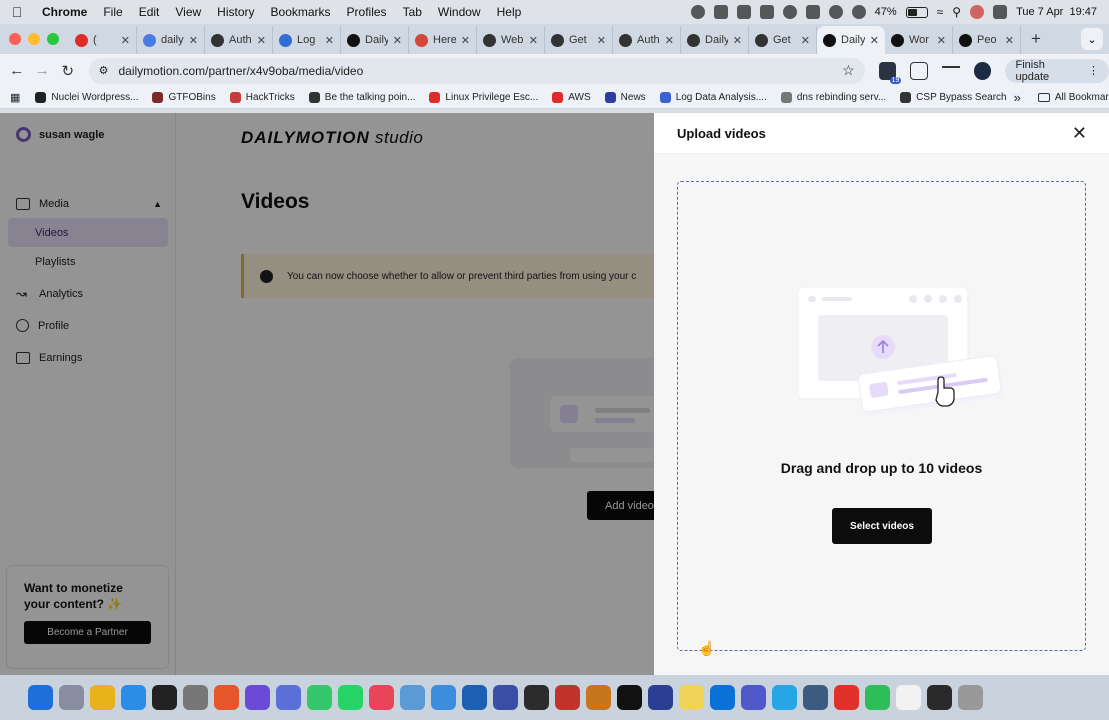  I want to click on account-status-icon, so click(835, 12).